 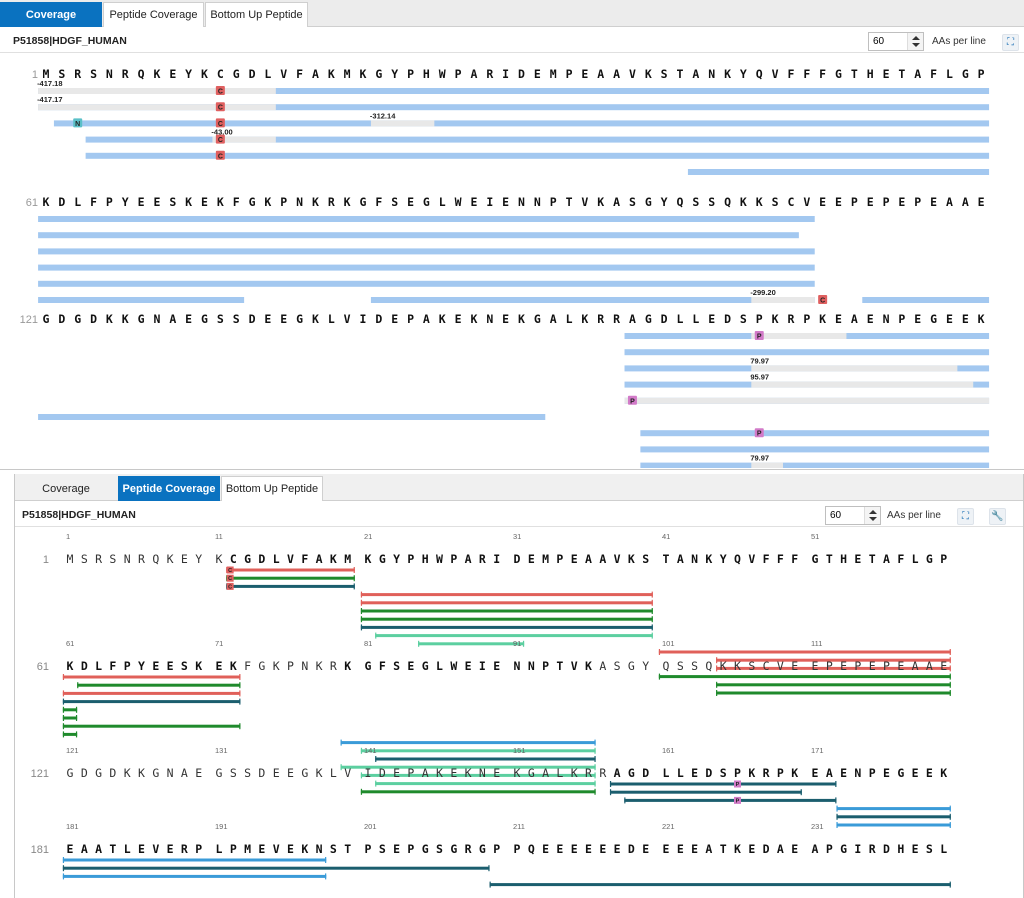 I want to click on mass-shift-label: -312.14, so click(x=383, y=115).